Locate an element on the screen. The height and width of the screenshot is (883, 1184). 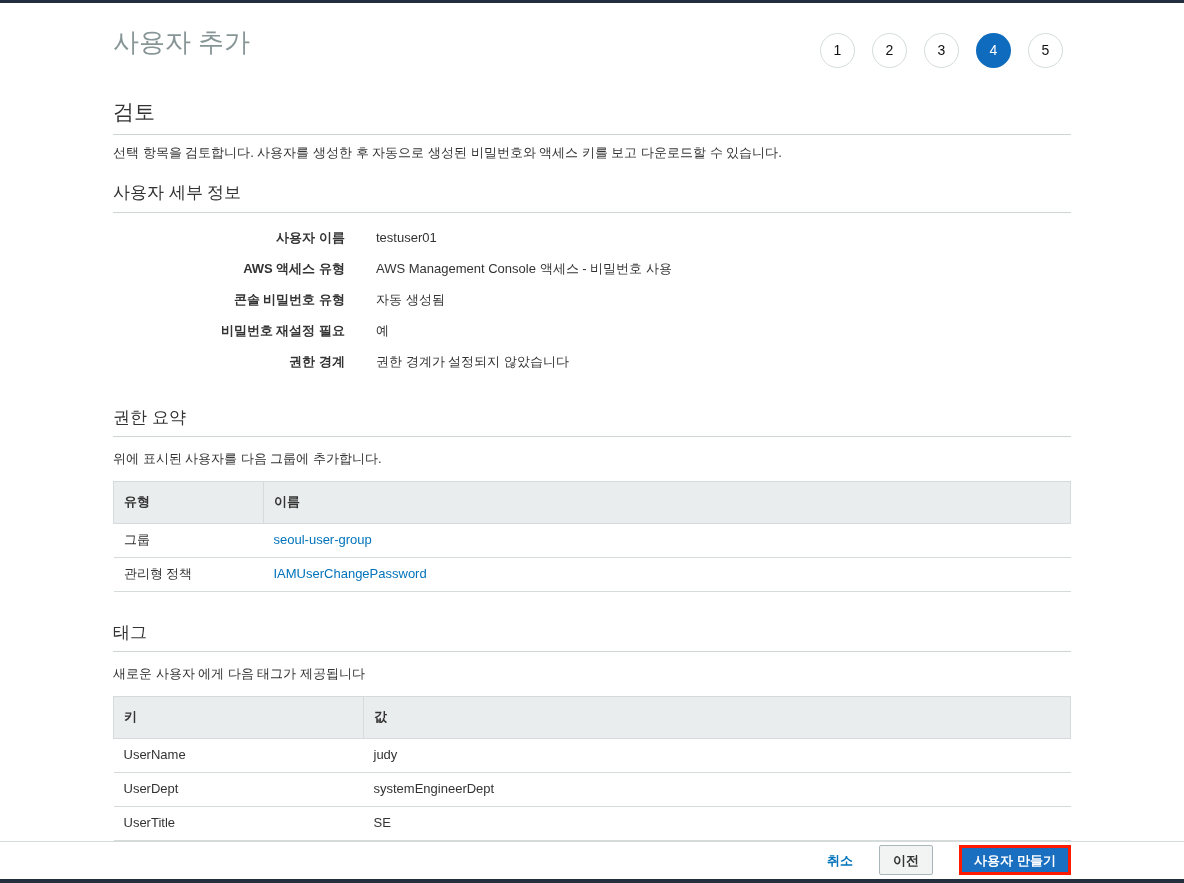
section-description: 위에 표시된 사용자를 다음 그룹에 추가합니다. is located at coordinates (248, 459).